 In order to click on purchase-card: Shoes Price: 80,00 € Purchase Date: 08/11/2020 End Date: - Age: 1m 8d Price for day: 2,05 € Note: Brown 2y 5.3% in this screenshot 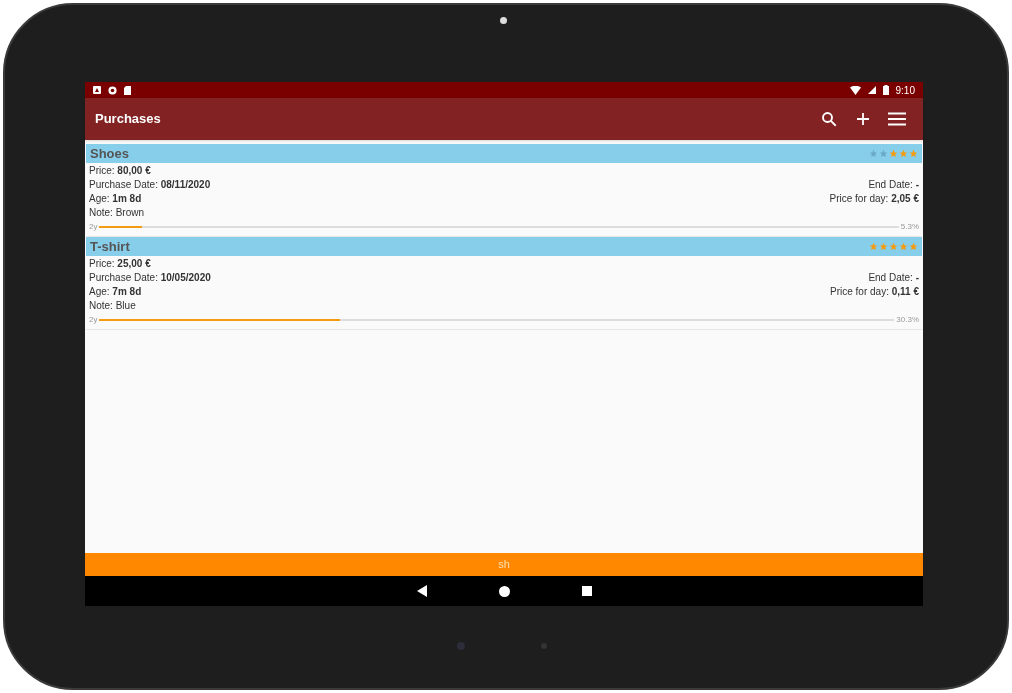, I will do `click(504, 190)`.